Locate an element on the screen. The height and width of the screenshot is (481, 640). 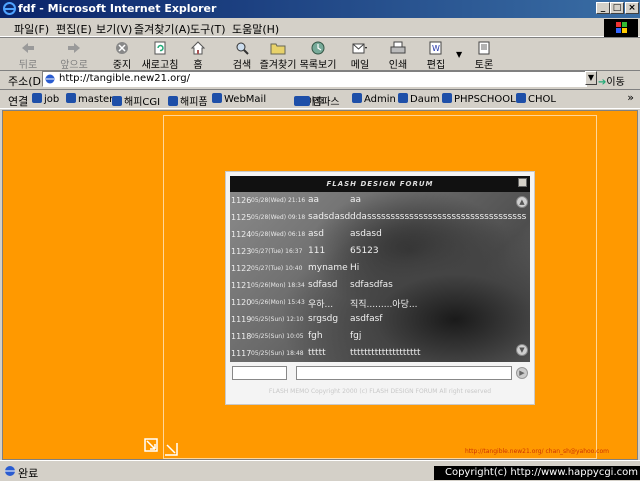
maximize-button: □ is located at coordinates (617, 8).